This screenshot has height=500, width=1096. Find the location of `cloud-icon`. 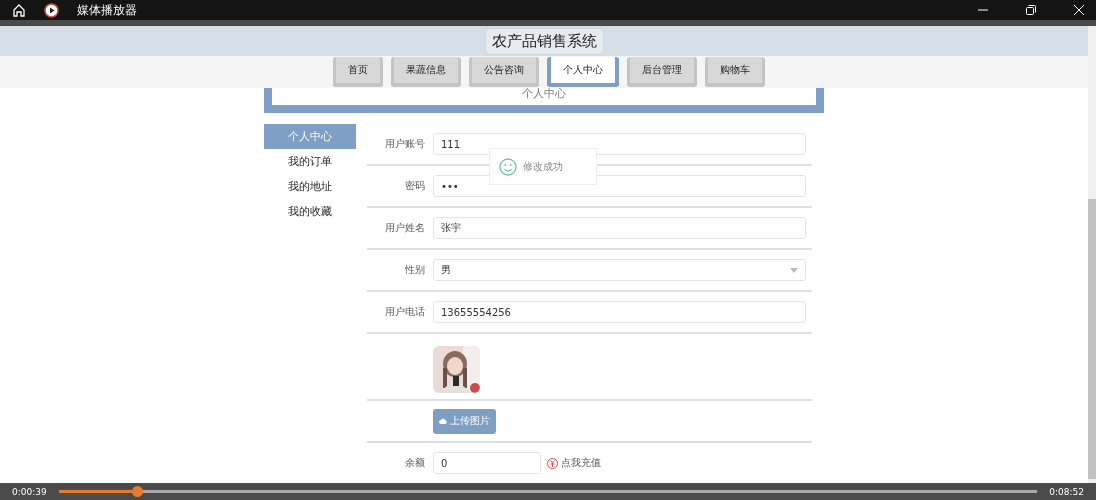

cloud-icon is located at coordinates (443, 421).